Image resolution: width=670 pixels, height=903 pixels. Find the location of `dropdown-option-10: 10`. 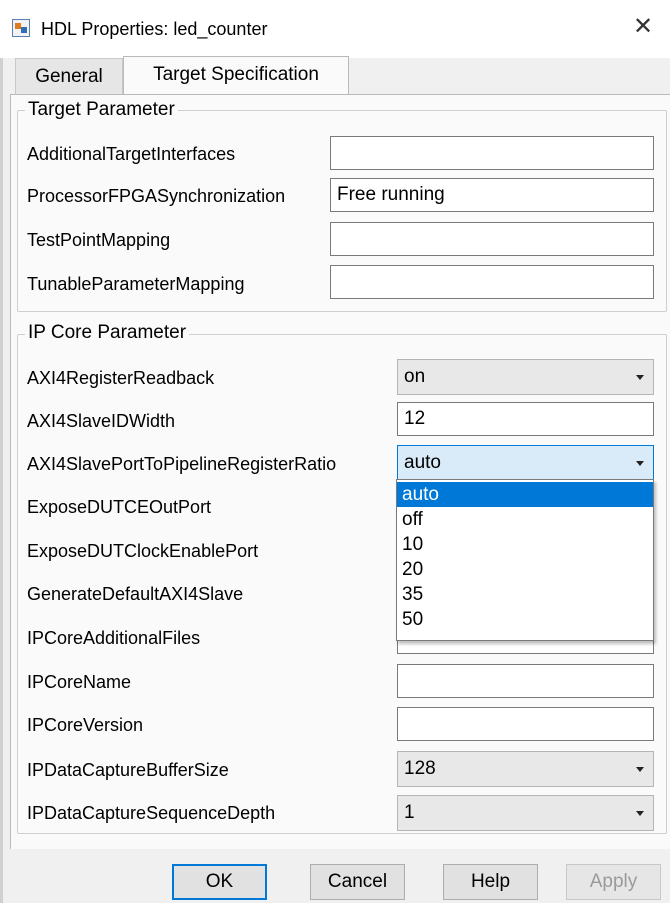

dropdown-option-10: 10 is located at coordinates (525, 544).